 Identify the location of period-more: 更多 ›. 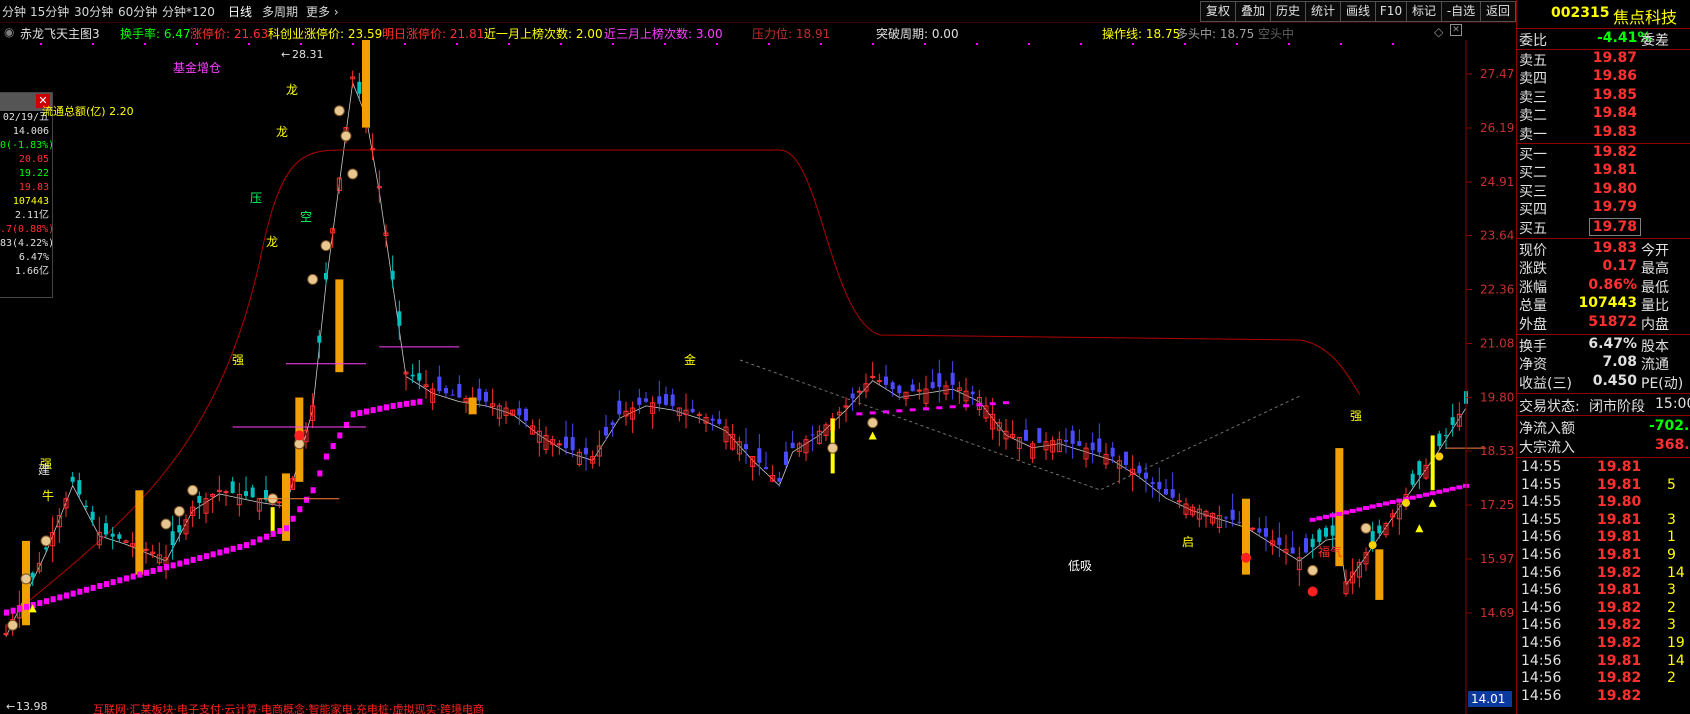
(322, 11).